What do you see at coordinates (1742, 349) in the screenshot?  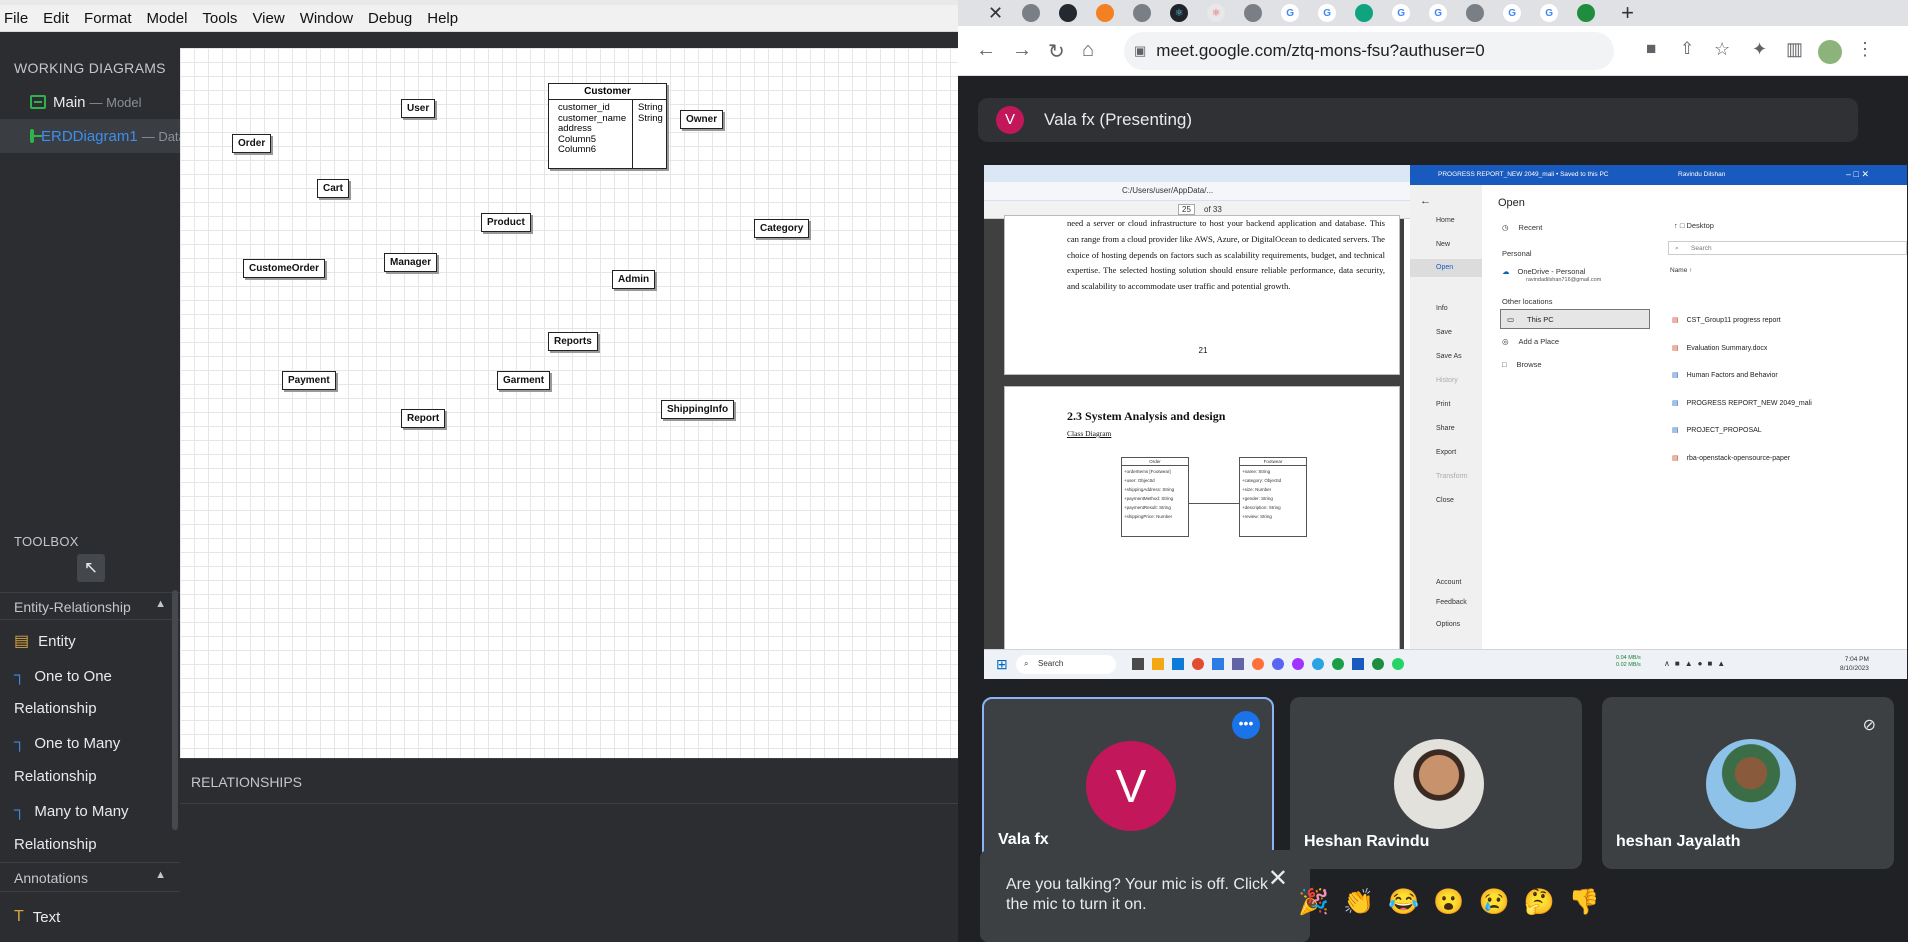 I see `file-item: ▤ Evaluation Summary.docx` at bounding box center [1742, 349].